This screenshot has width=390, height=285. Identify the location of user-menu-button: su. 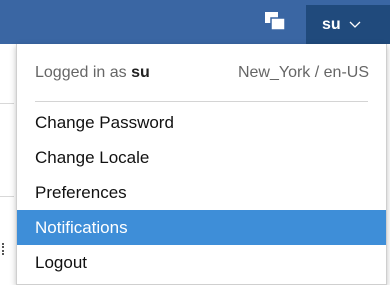
(348, 24).